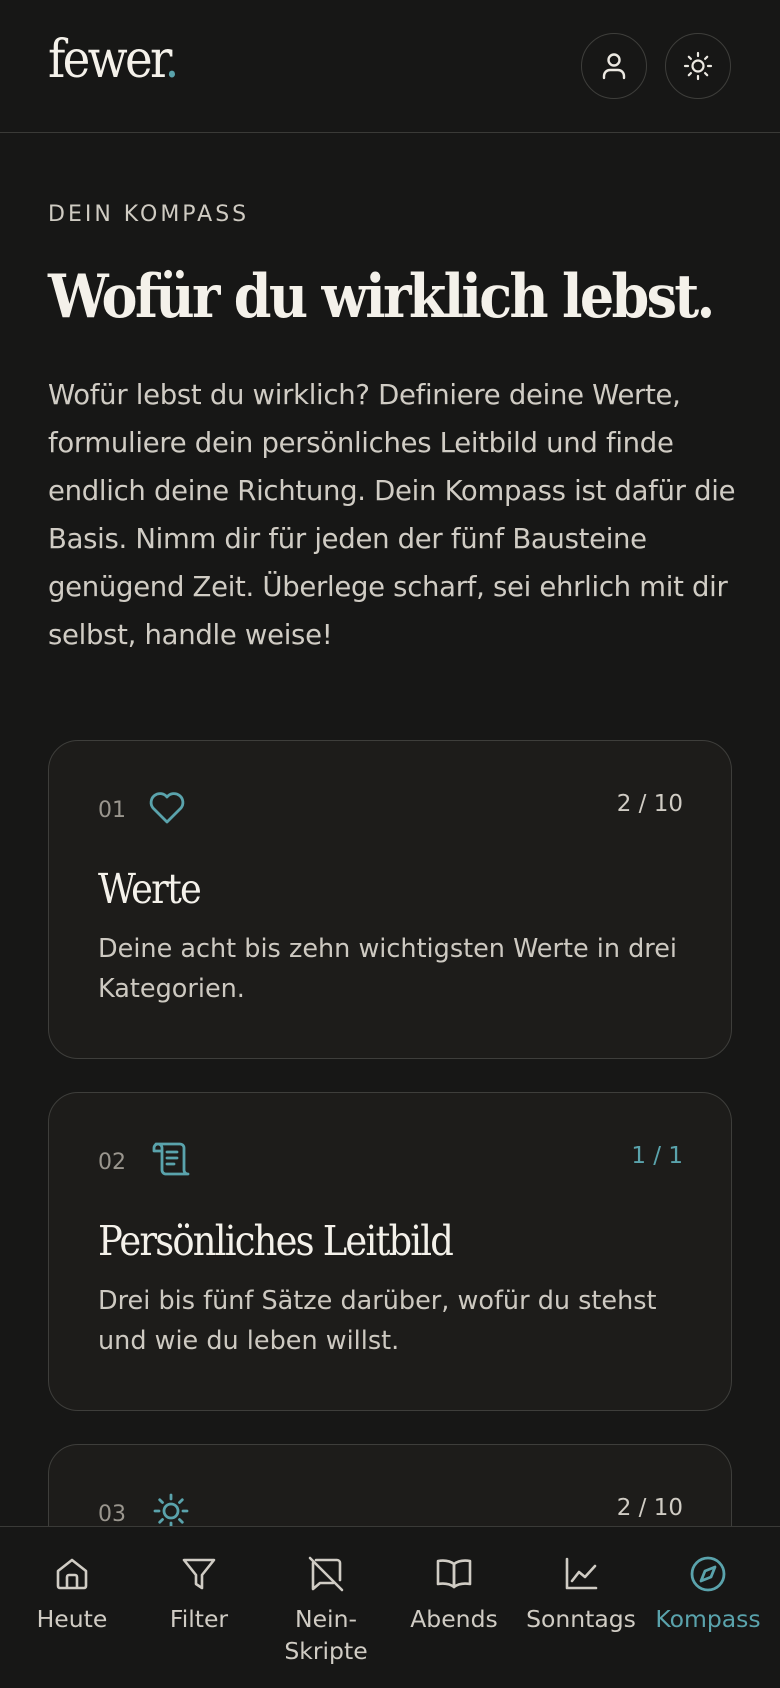  I want to click on logo: fewer., so click(113, 60).